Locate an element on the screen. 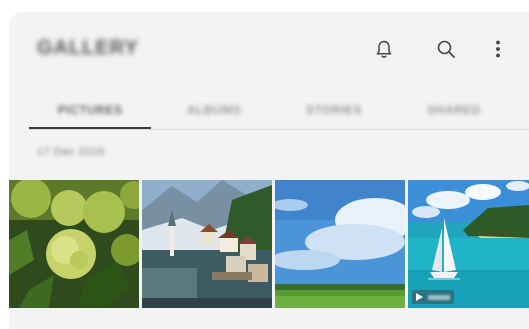  photo-thumbnail-village is located at coordinates (207, 244).